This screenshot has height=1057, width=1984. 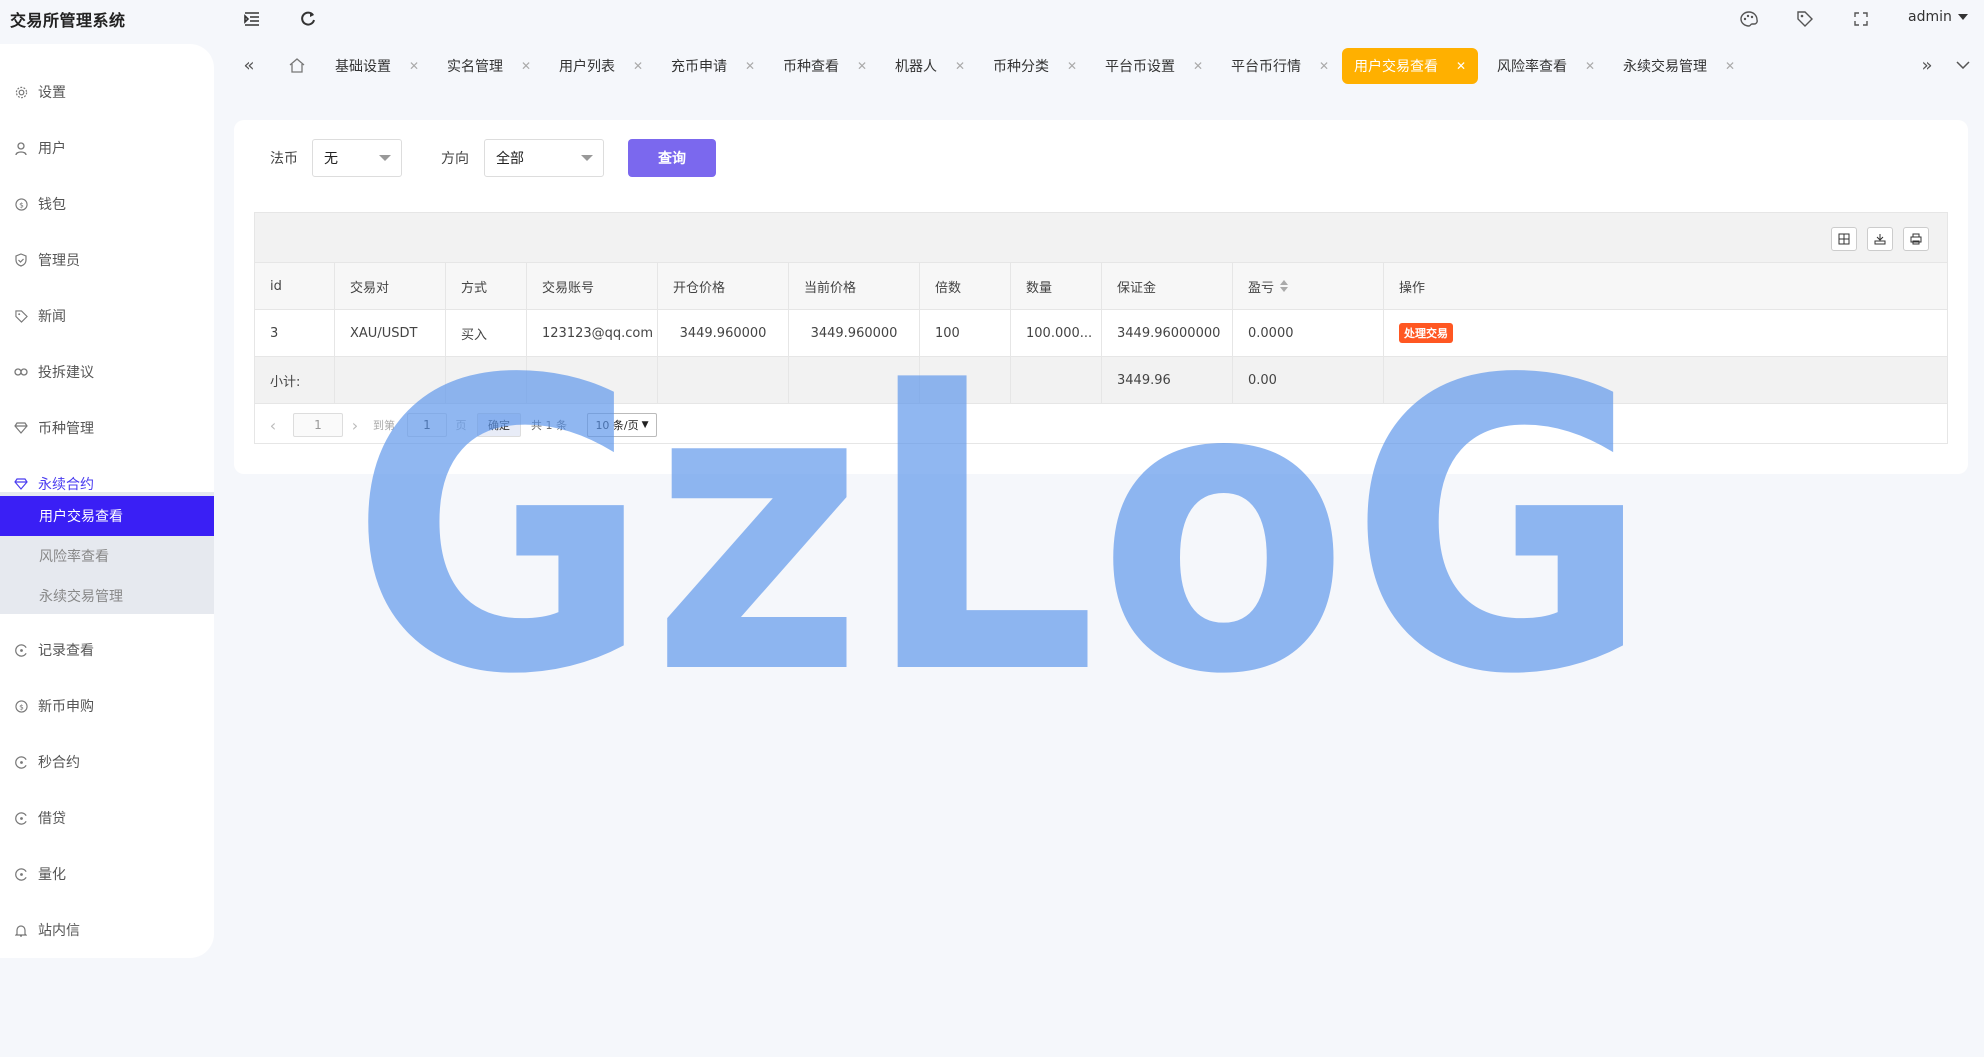 I want to click on query-button: 查询, so click(x=672, y=158).